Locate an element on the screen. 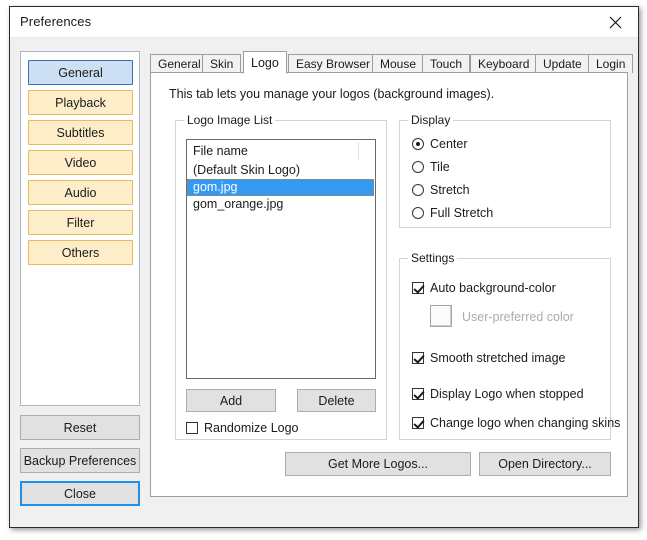 The width and height of the screenshot is (647, 540). tab-skin: Skin is located at coordinates (222, 63).